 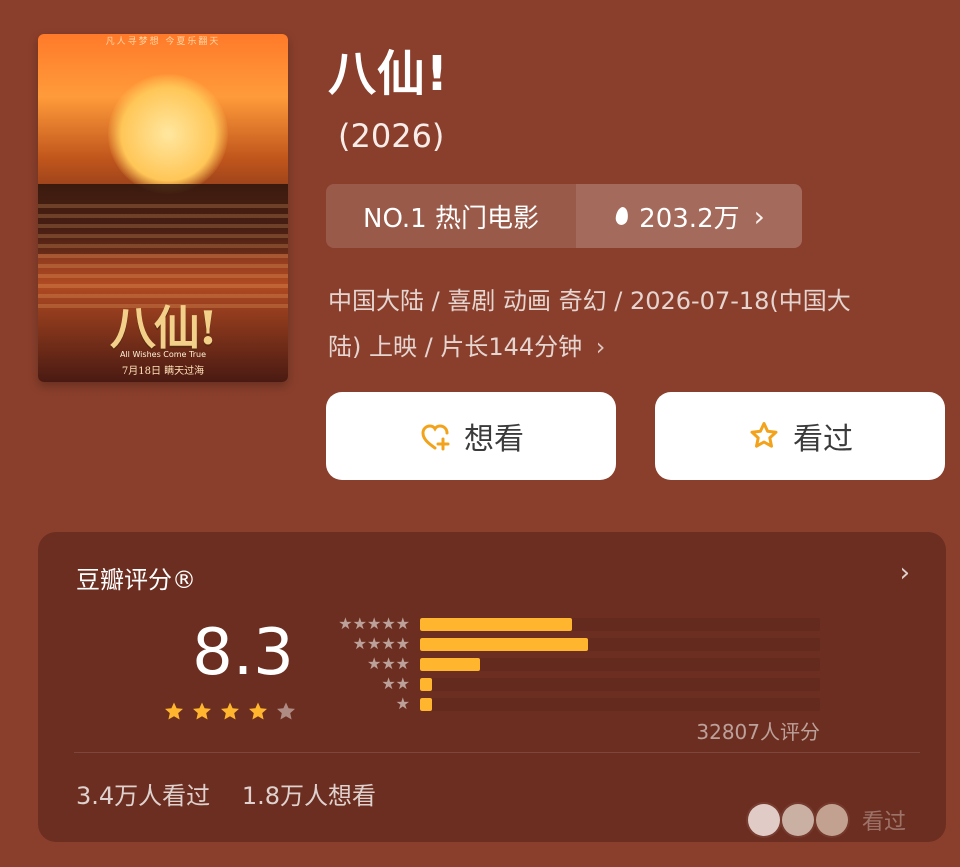 I want to click on meta-line-2-wrap: 陆) 上映 / 片长144分钟 ›, so click(x=628, y=347).